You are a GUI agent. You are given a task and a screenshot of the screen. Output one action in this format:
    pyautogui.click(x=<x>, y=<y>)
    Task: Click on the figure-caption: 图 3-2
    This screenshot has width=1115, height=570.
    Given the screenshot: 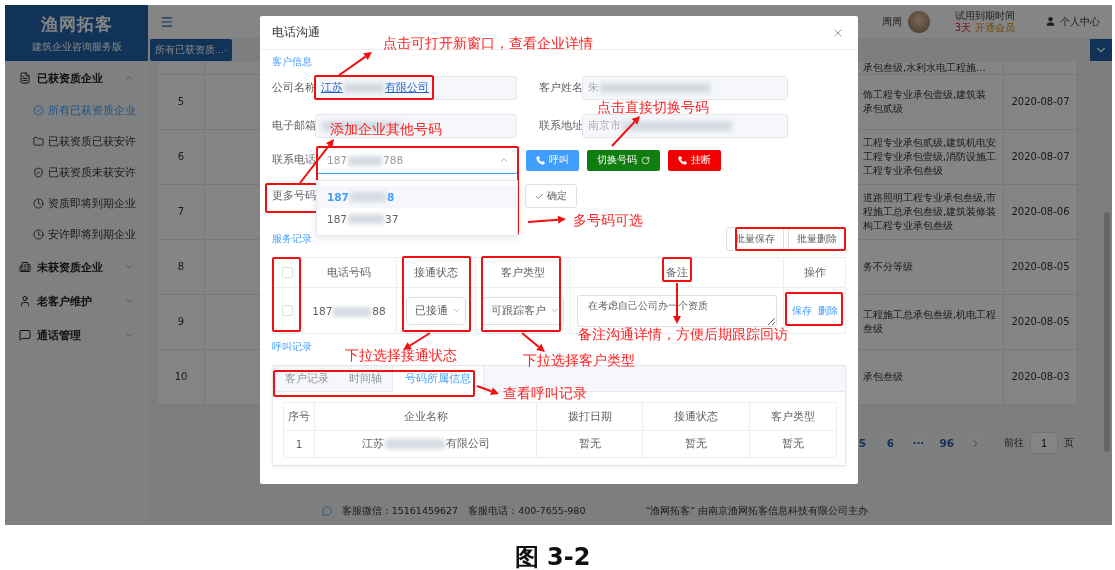 What is the action you would take?
    pyautogui.click(x=552, y=556)
    